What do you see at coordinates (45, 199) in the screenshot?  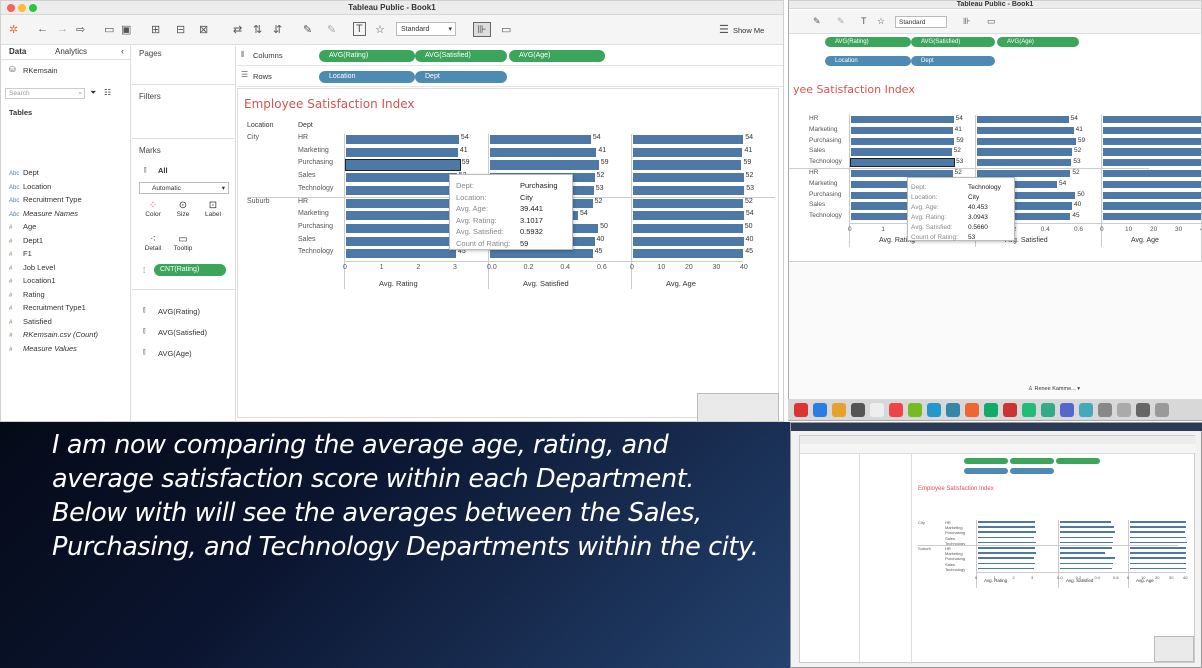 I see `field-item: Abc Recruitment Type` at bounding box center [45, 199].